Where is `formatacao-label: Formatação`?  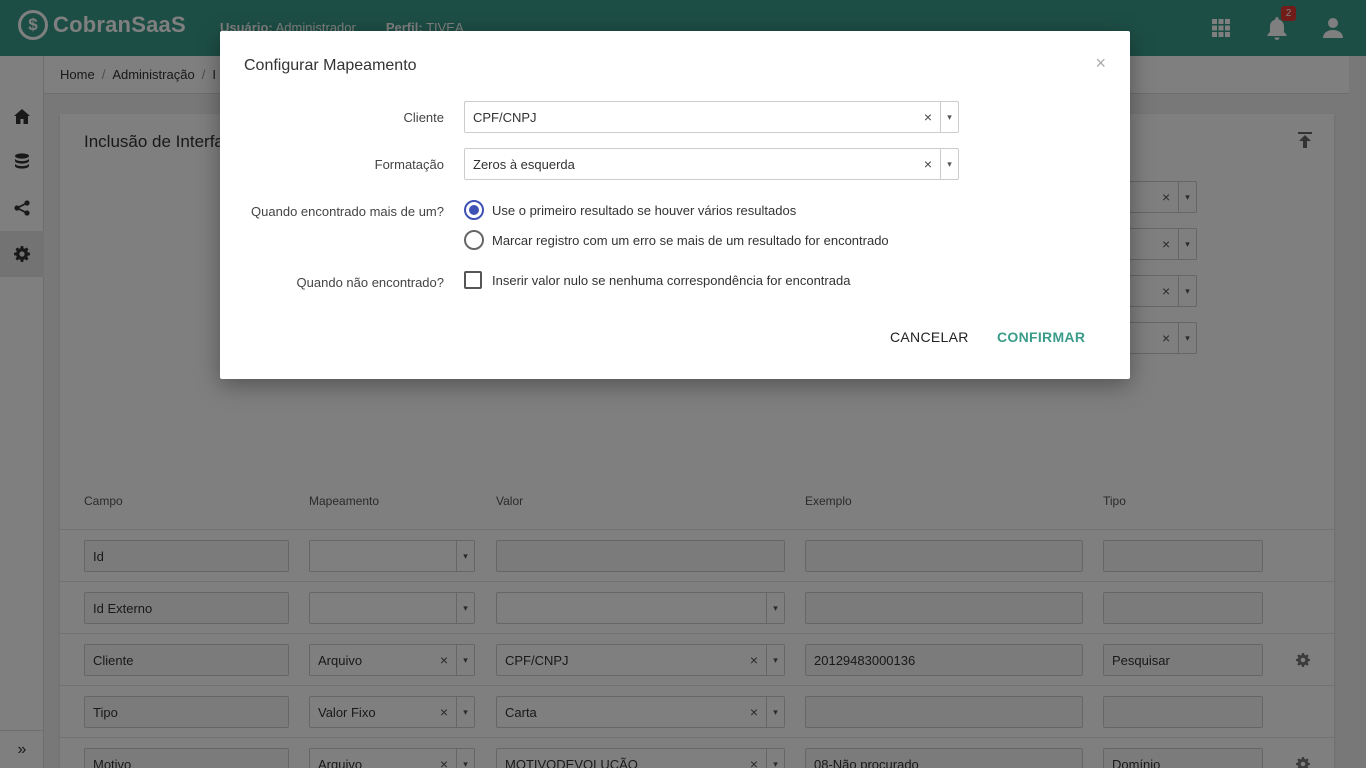
formatacao-label: Formatação is located at coordinates (409, 164).